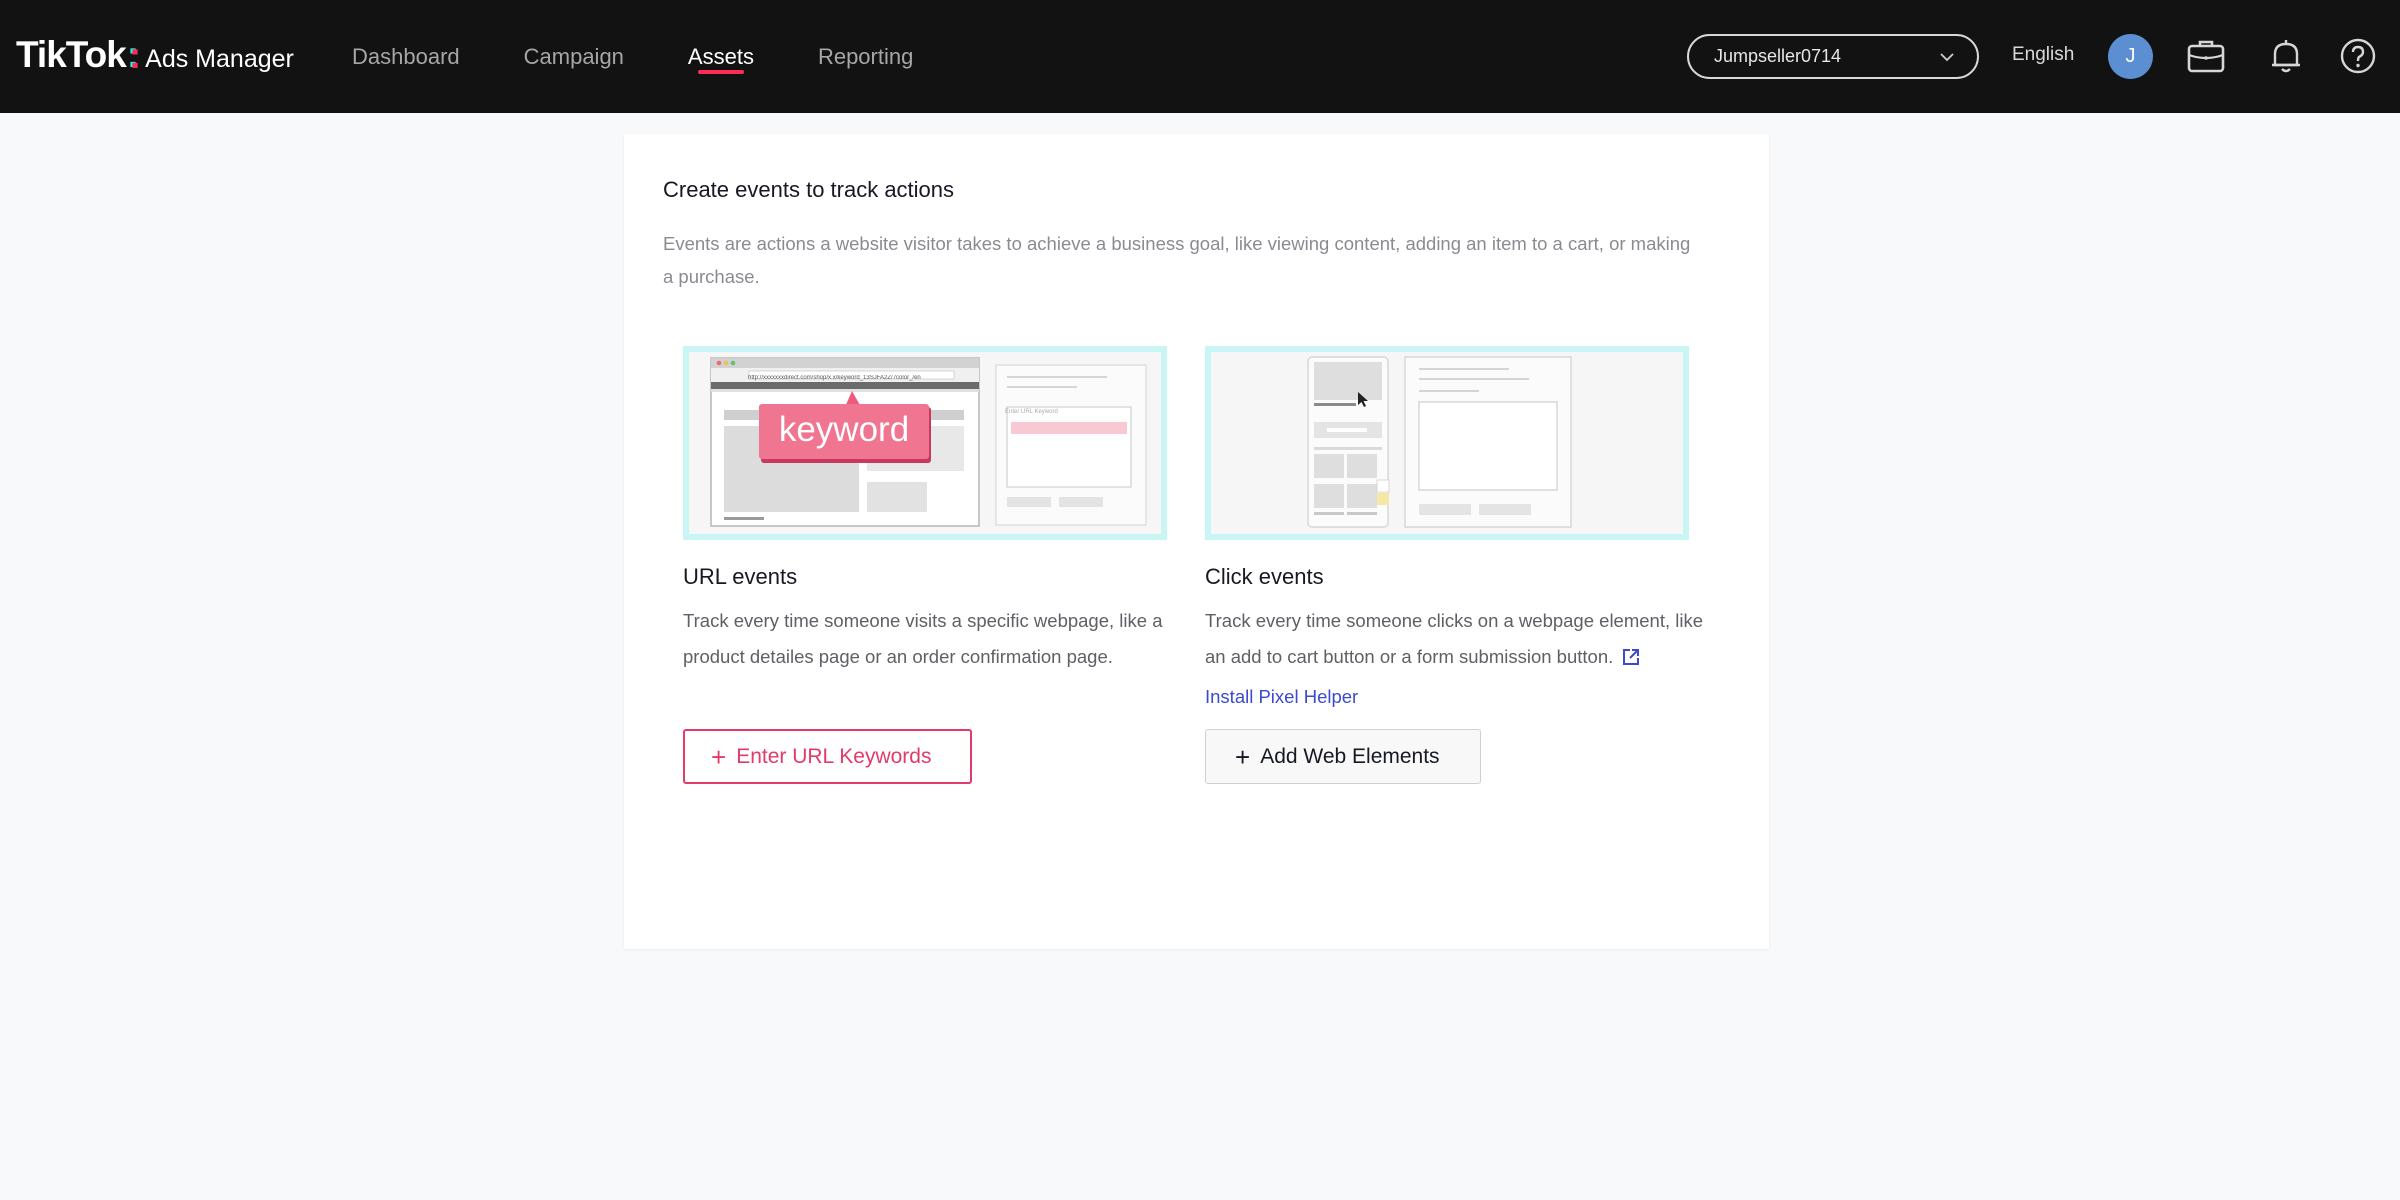 The image size is (2400, 1200). I want to click on account-name: Jumpseller0714, so click(1778, 56).